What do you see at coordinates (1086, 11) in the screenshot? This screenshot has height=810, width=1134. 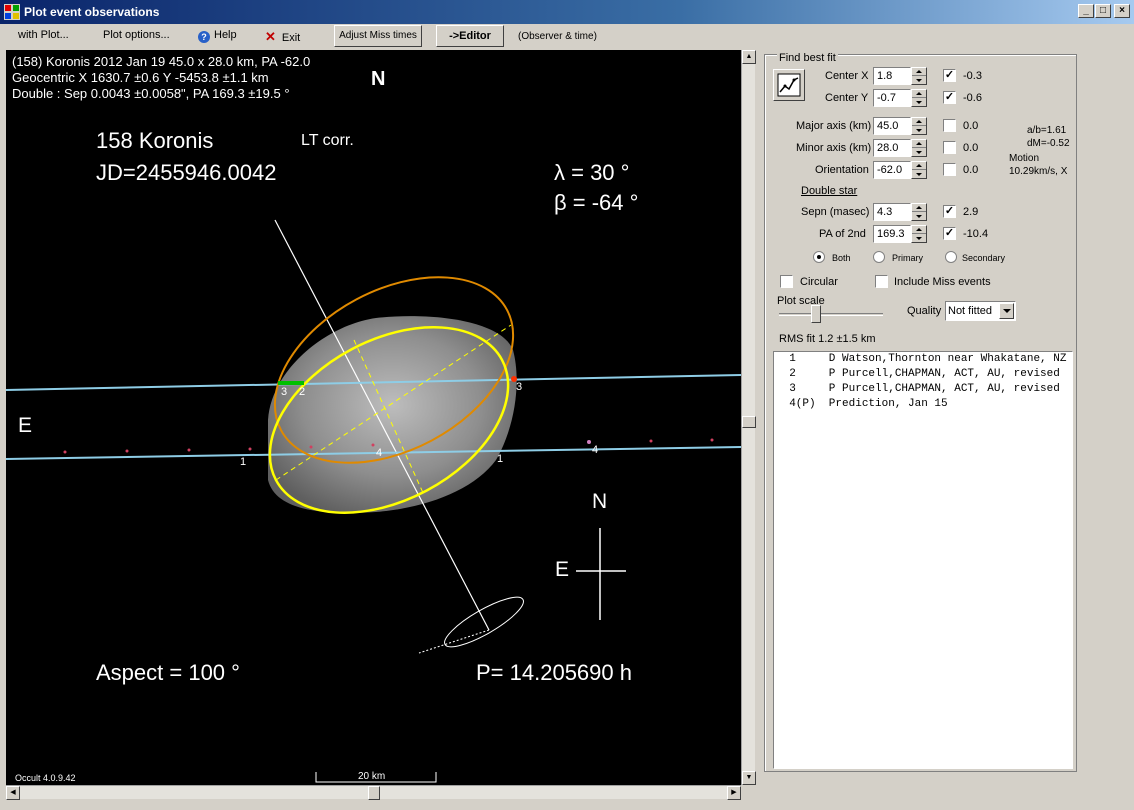 I see `minimize-button: _` at bounding box center [1086, 11].